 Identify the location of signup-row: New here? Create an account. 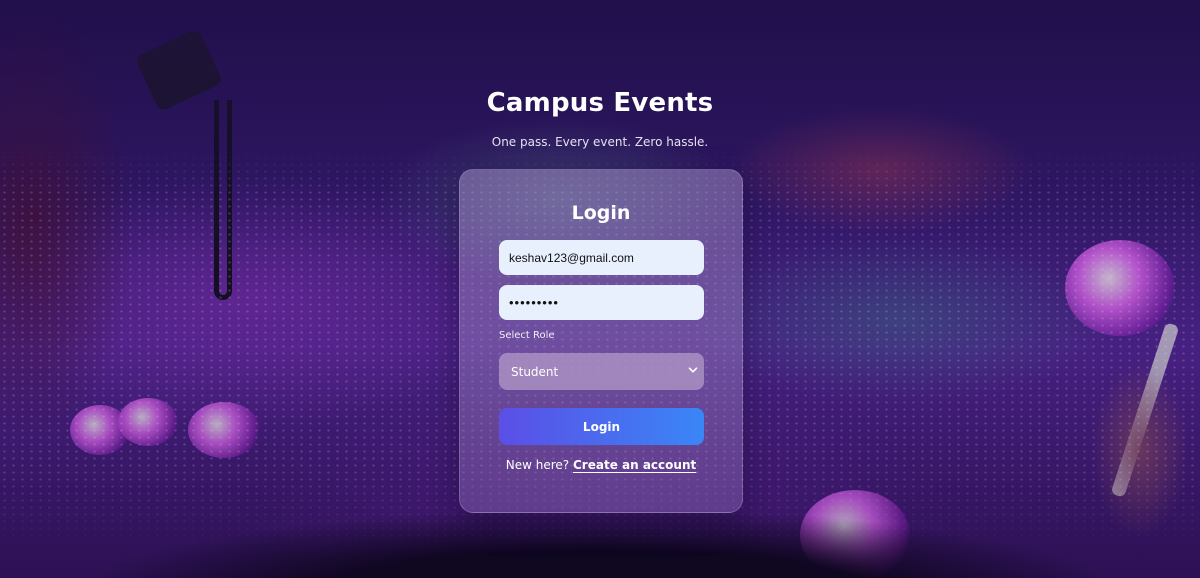
(601, 465).